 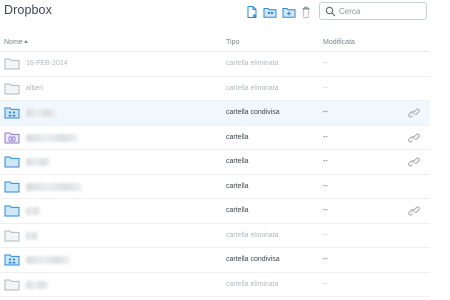 I want to click on column-header-modified: Modificata, so click(x=339, y=42).